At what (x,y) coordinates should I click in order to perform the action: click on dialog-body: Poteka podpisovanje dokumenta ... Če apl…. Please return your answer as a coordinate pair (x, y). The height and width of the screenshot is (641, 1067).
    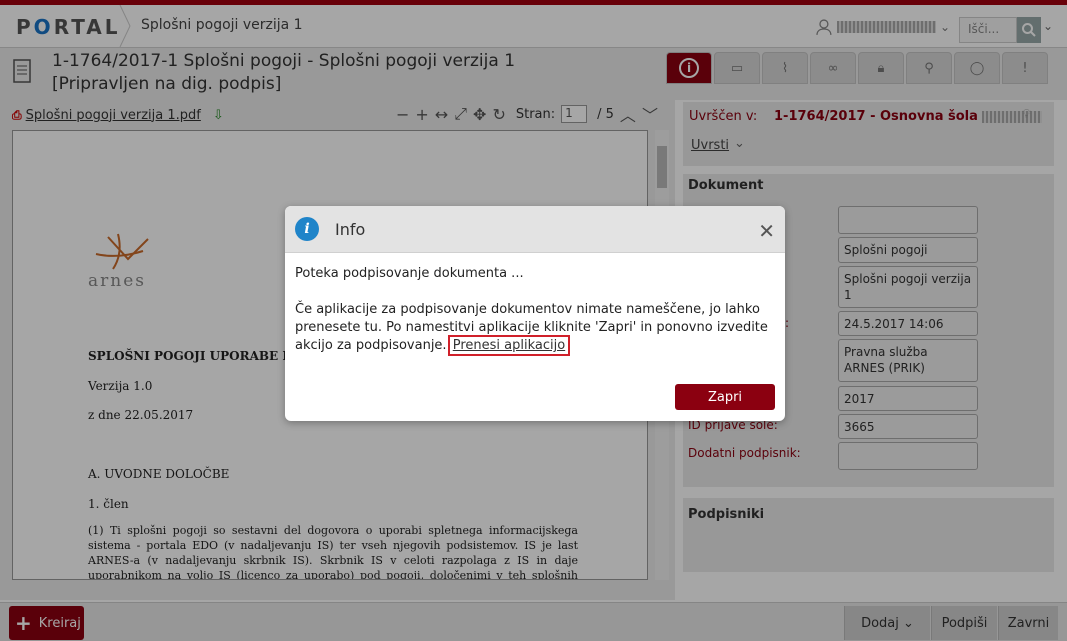
    Looking at the image, I should click on (535, 310).